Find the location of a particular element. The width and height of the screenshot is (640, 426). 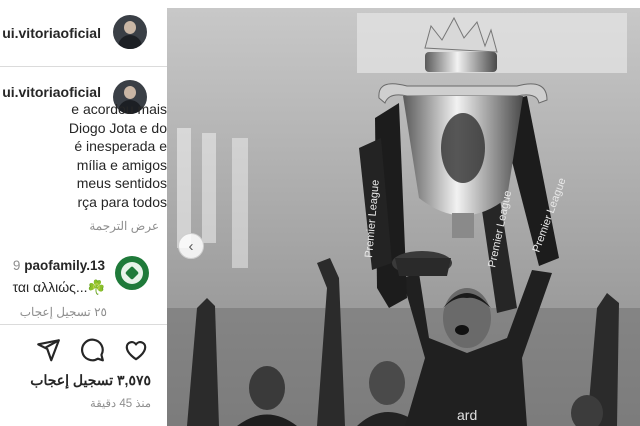

author-avatar is located at coordinates (130, 32).